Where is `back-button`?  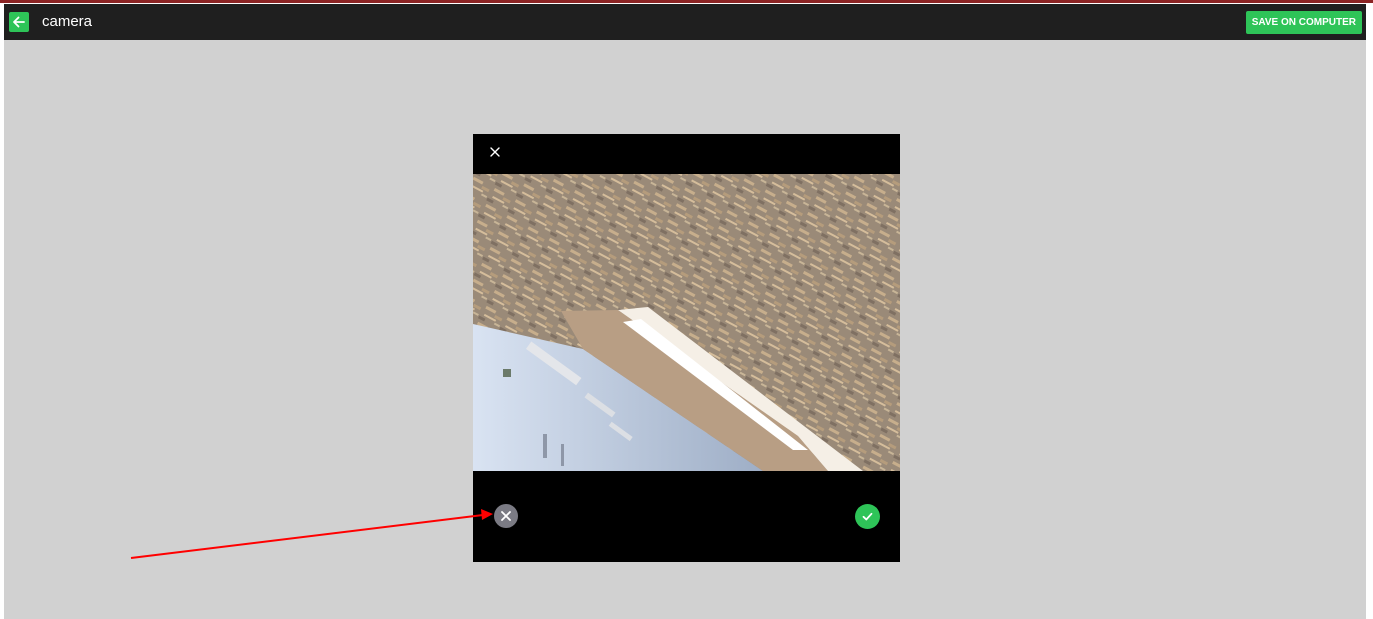
back-button is located at coordinates (19, 22).